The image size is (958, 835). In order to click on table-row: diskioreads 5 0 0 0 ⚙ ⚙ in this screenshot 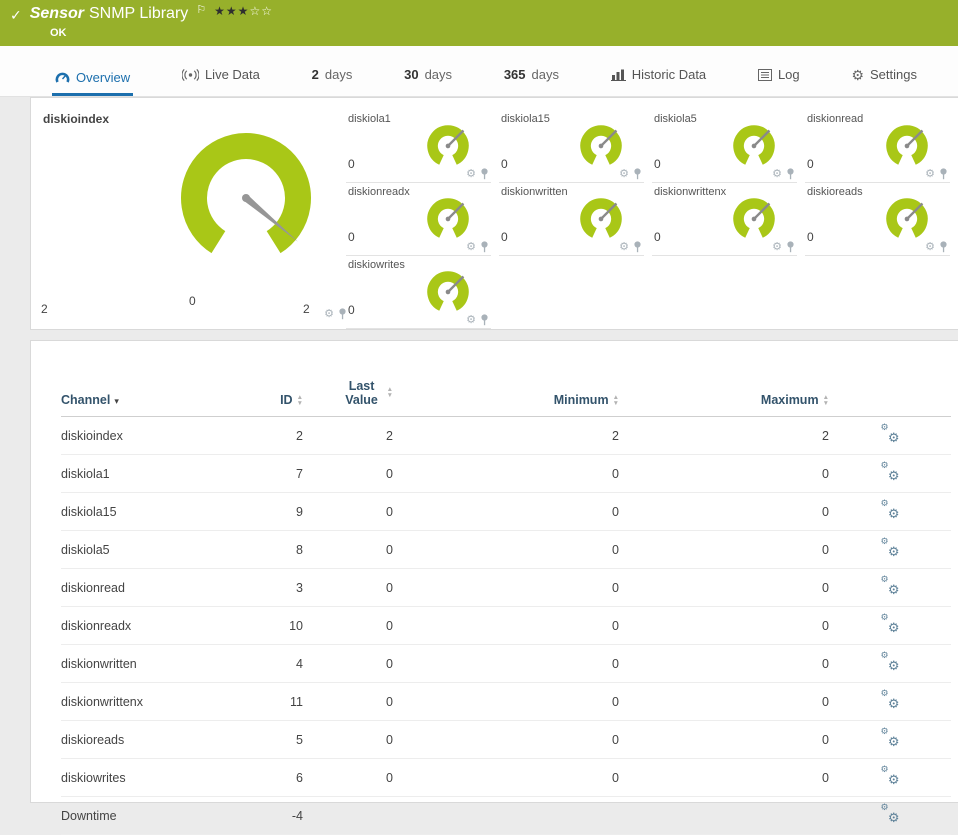, I will do `click(506, 739)`.